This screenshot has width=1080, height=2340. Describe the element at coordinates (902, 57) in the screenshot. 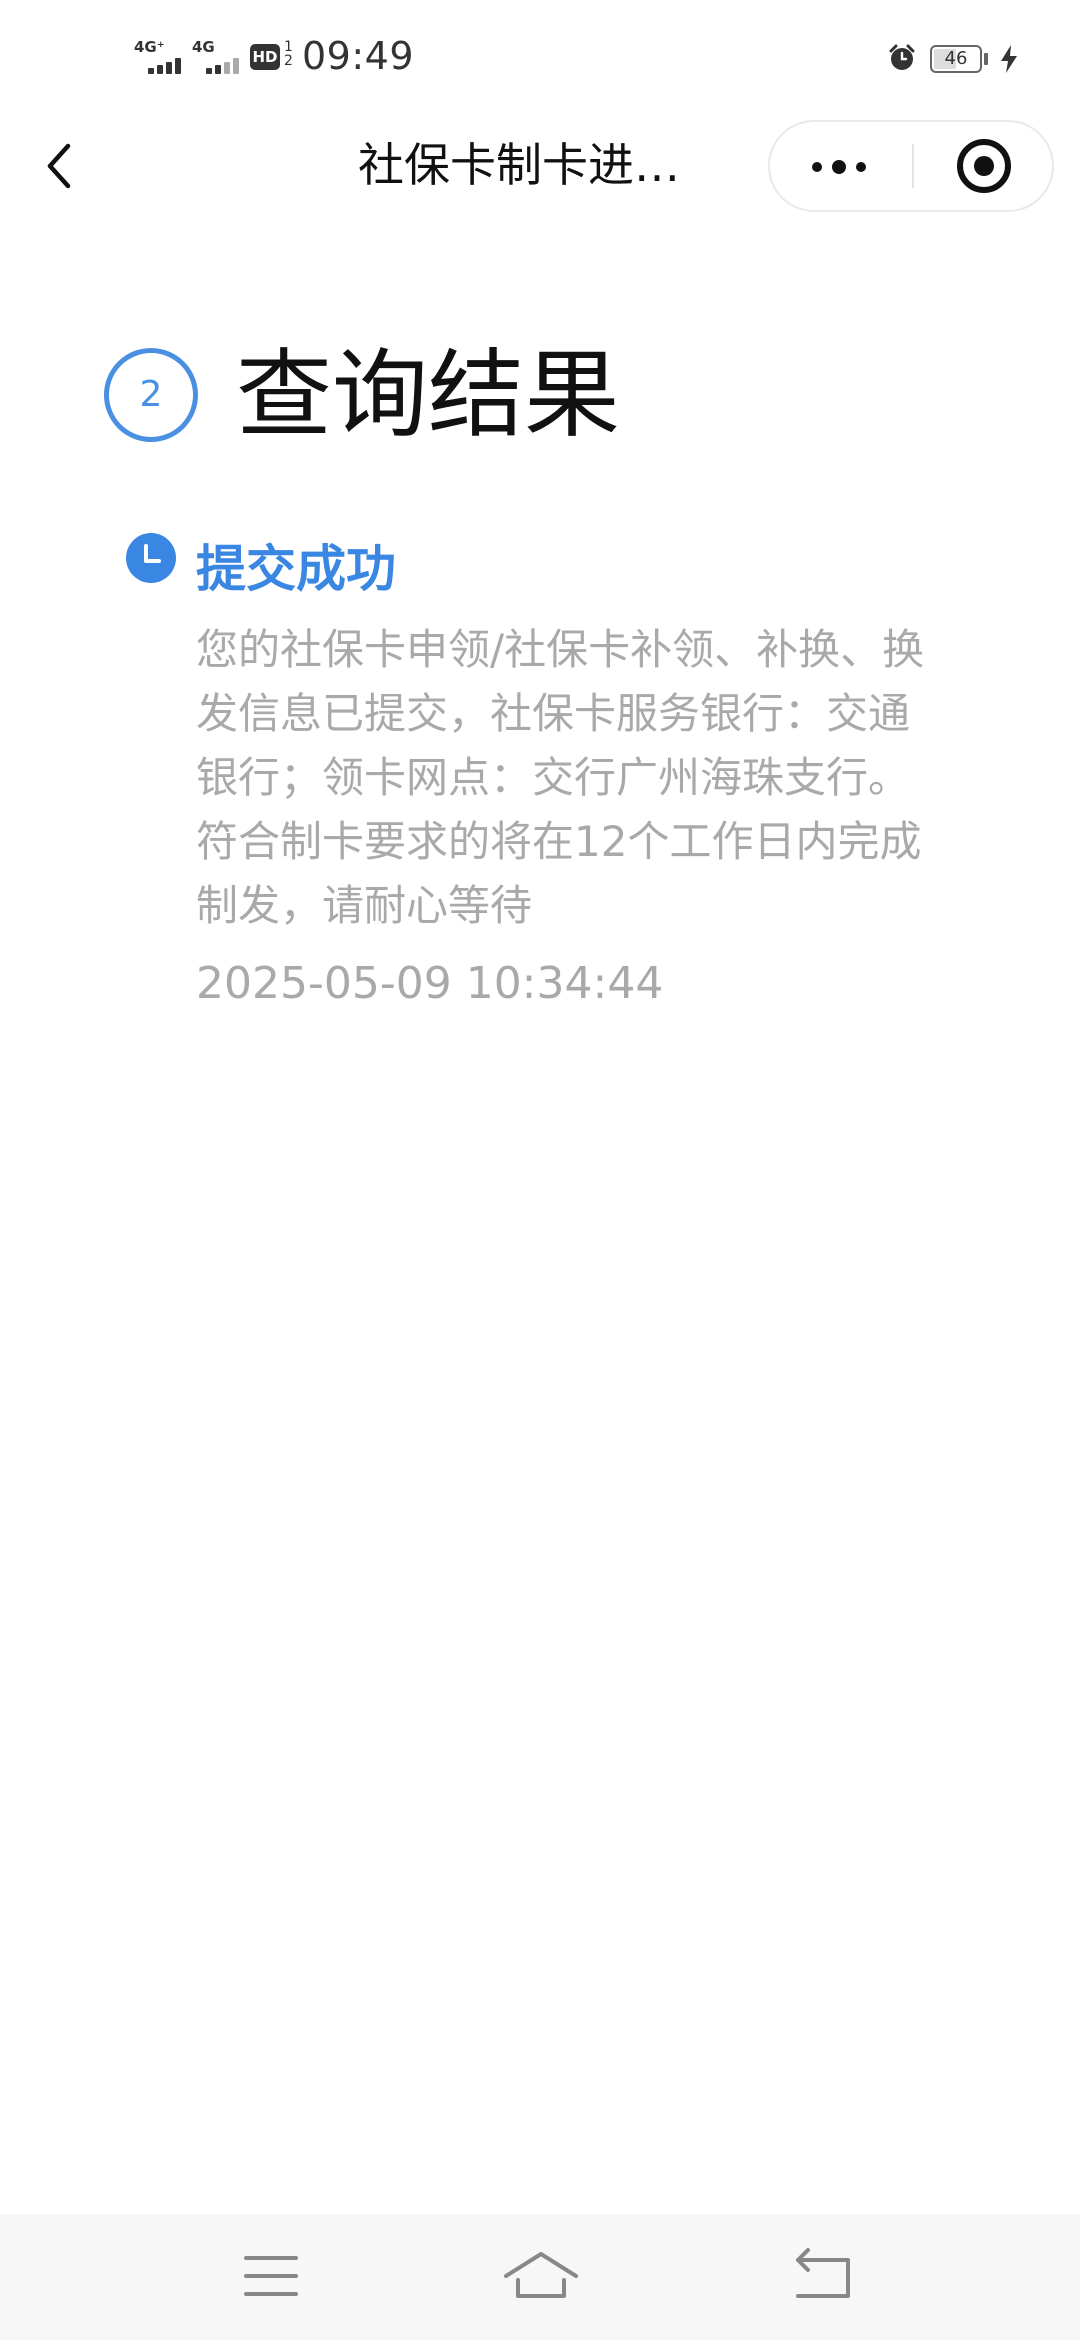

I see `alarm-icon` at that location.